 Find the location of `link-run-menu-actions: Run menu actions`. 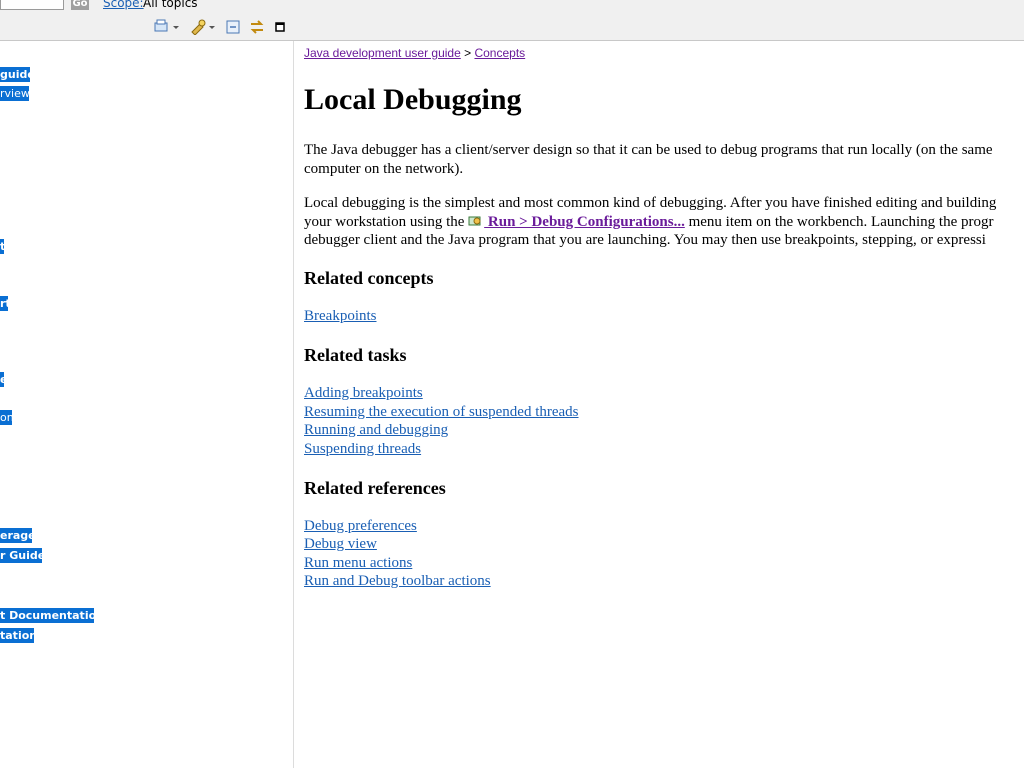

link-run-menu-actions: Run menu actions is located at coordinates (358, 563).